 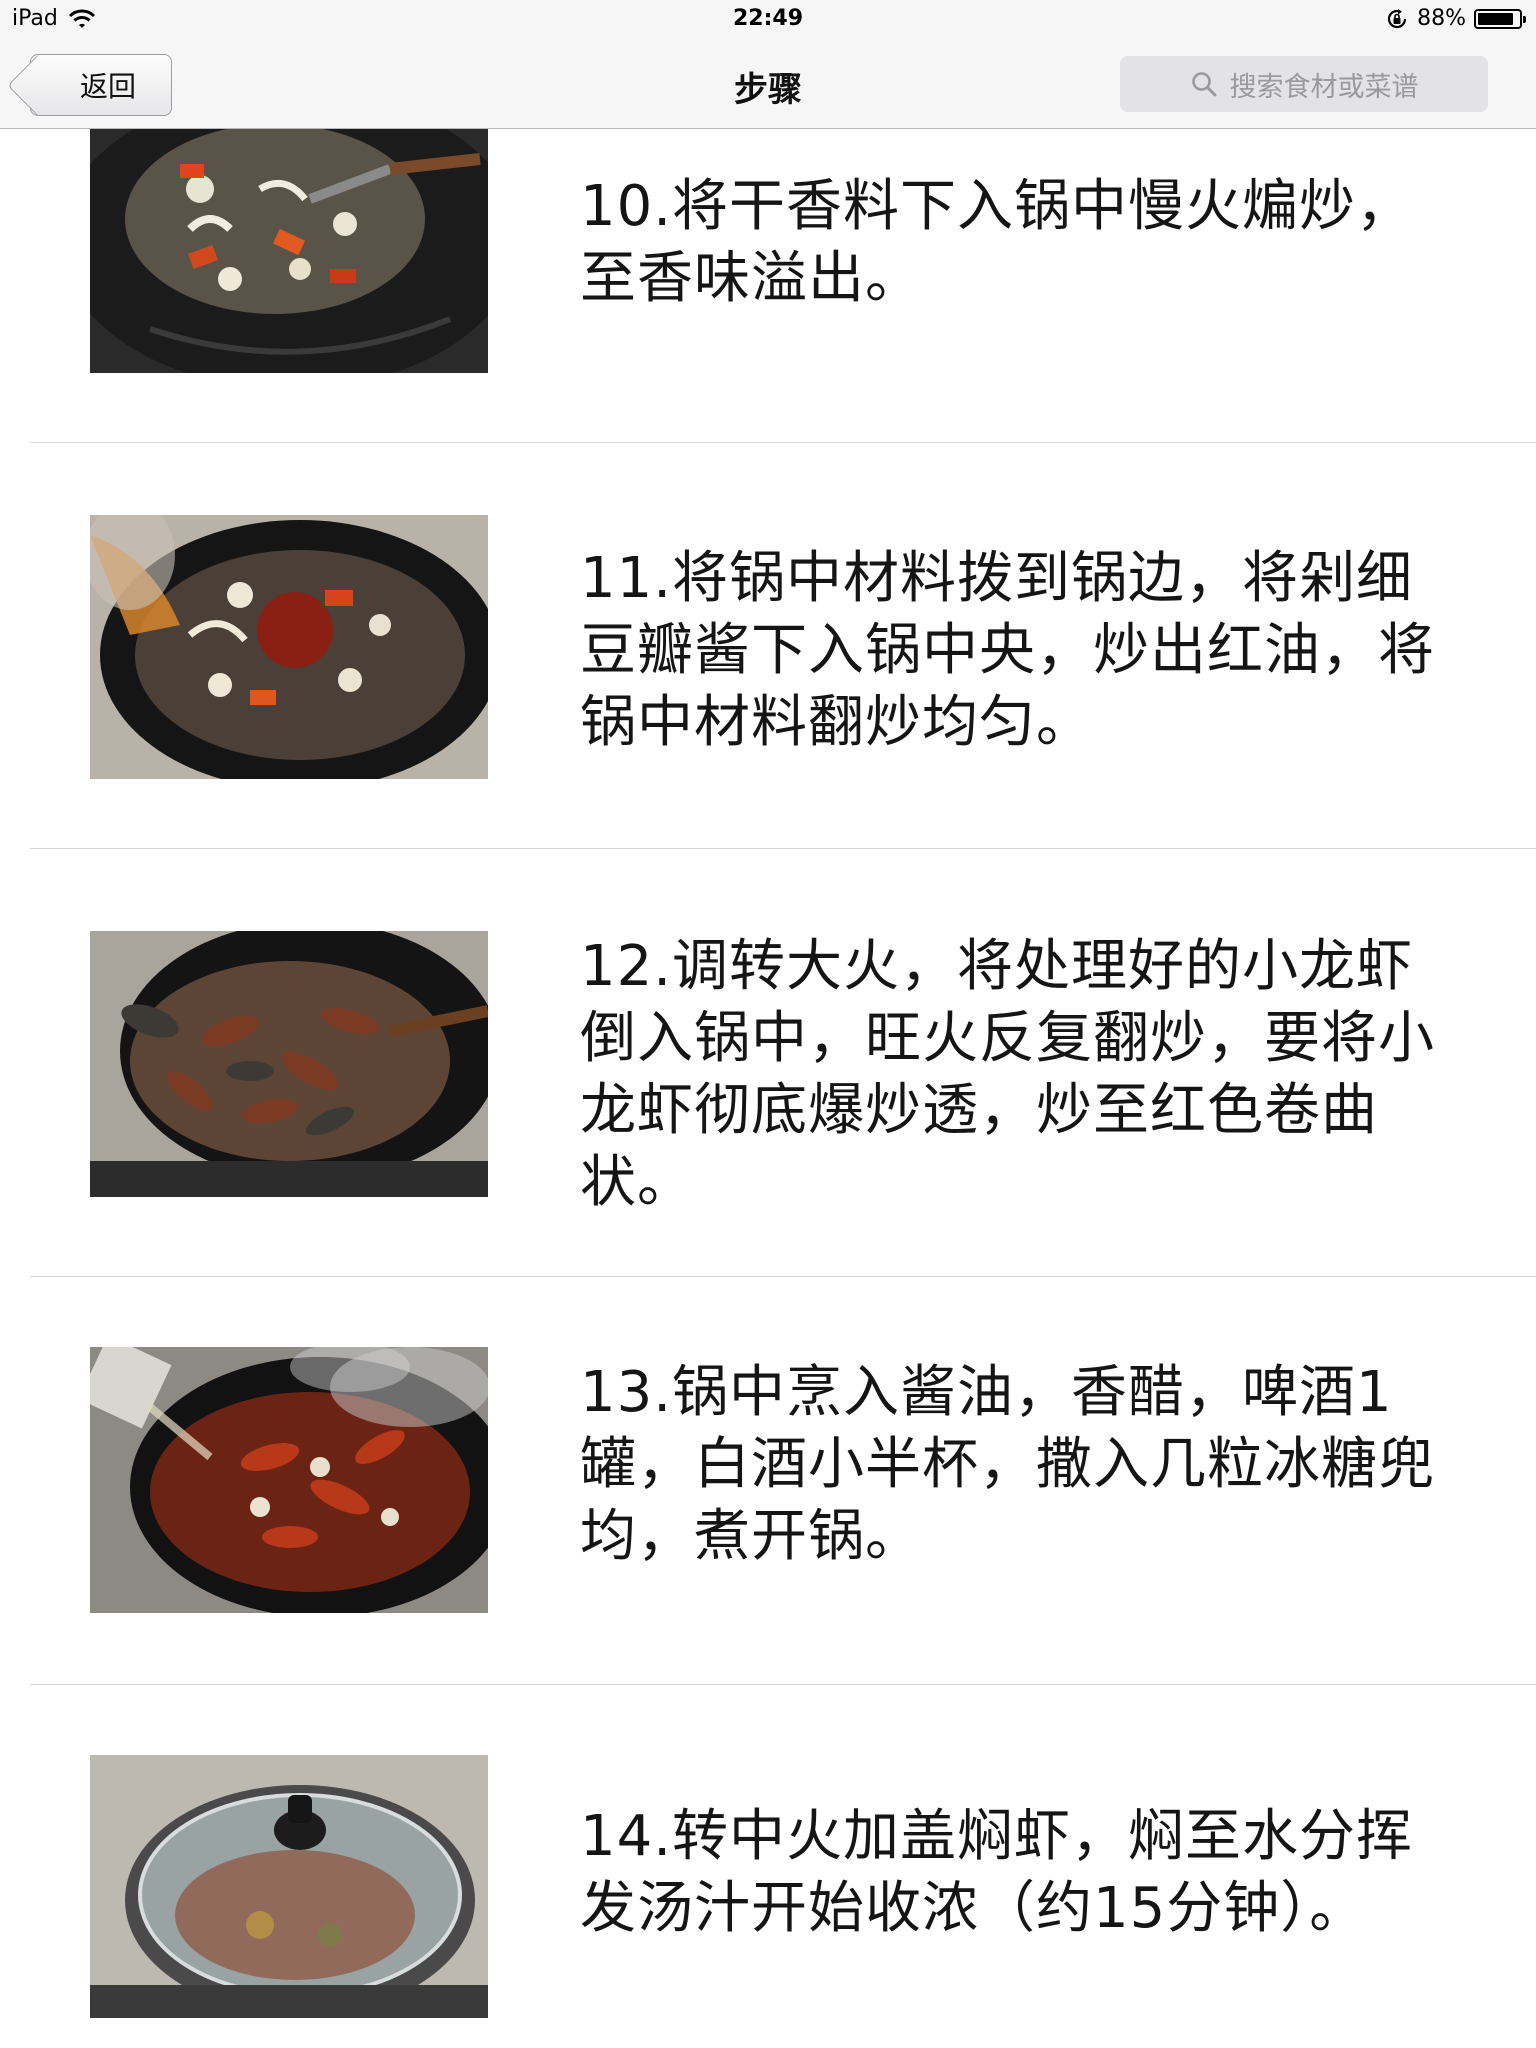 What do you see at coordinates (997, 1872) in the screenshot?
I see `step-text: 14.转中火加盖焖虾，焖至水分挥发汤汁开始收浓（约15分钟）。` at bounding box center [997, 1872].